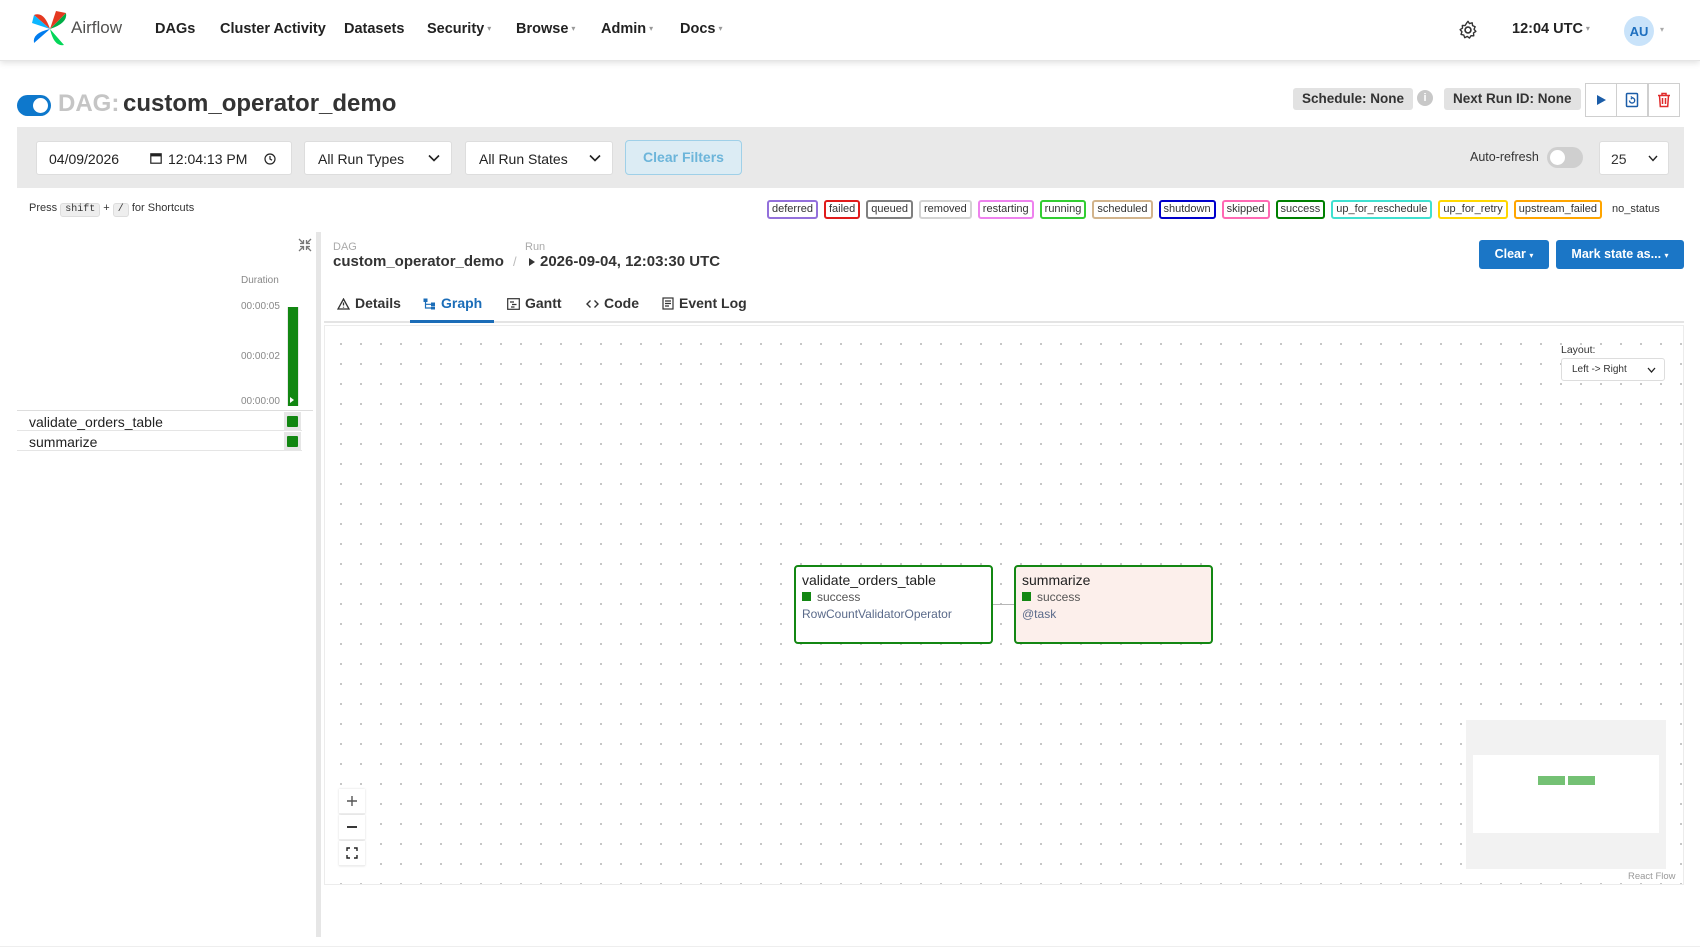 The height and width of the screenshot is (950, 1700). What do you see at coordinates (1468, 30) in the screenshot?
I see `gear-icon` at bounding box center [1468, 30].